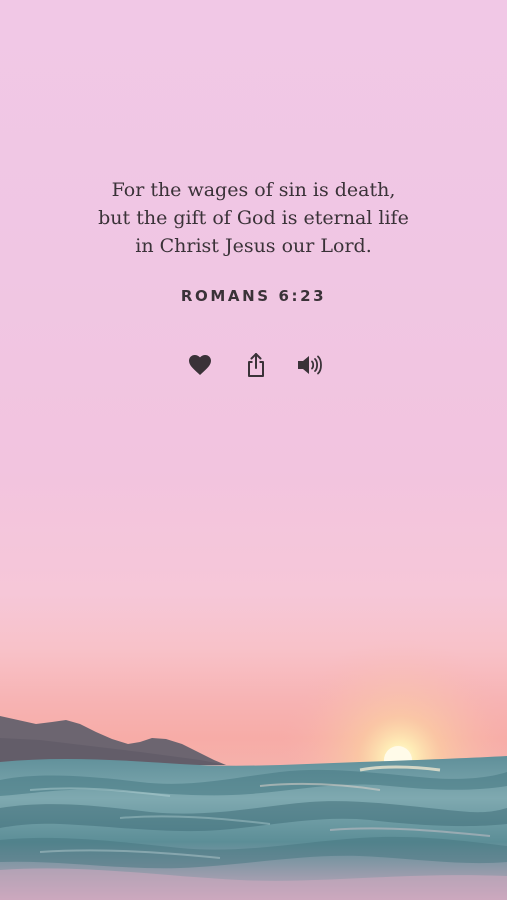  I want to click on like-button, so click(200, 365).